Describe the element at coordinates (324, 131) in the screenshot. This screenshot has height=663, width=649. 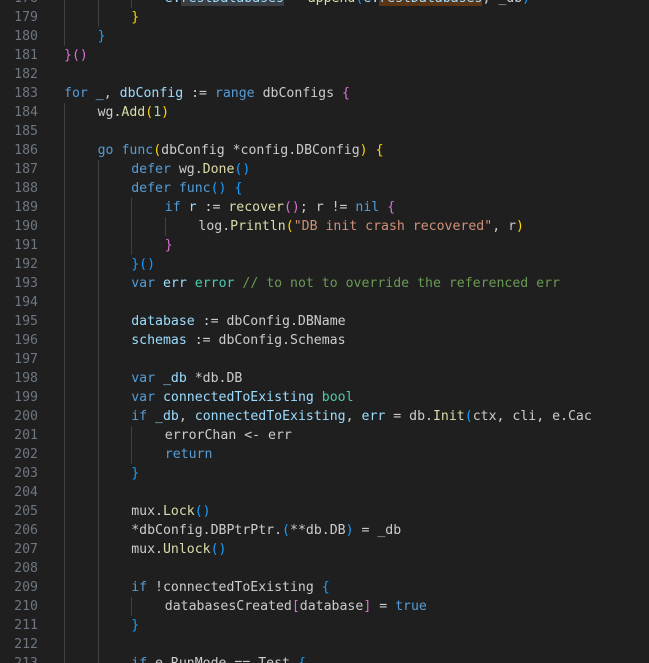
I see `code-line: 185` at that location.